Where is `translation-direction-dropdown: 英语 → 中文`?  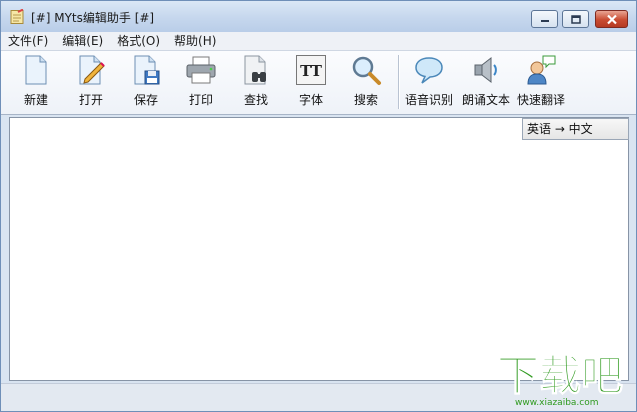 translation-direction-dropdown: 英语 → 中文 is located at coordinates (575, 129).